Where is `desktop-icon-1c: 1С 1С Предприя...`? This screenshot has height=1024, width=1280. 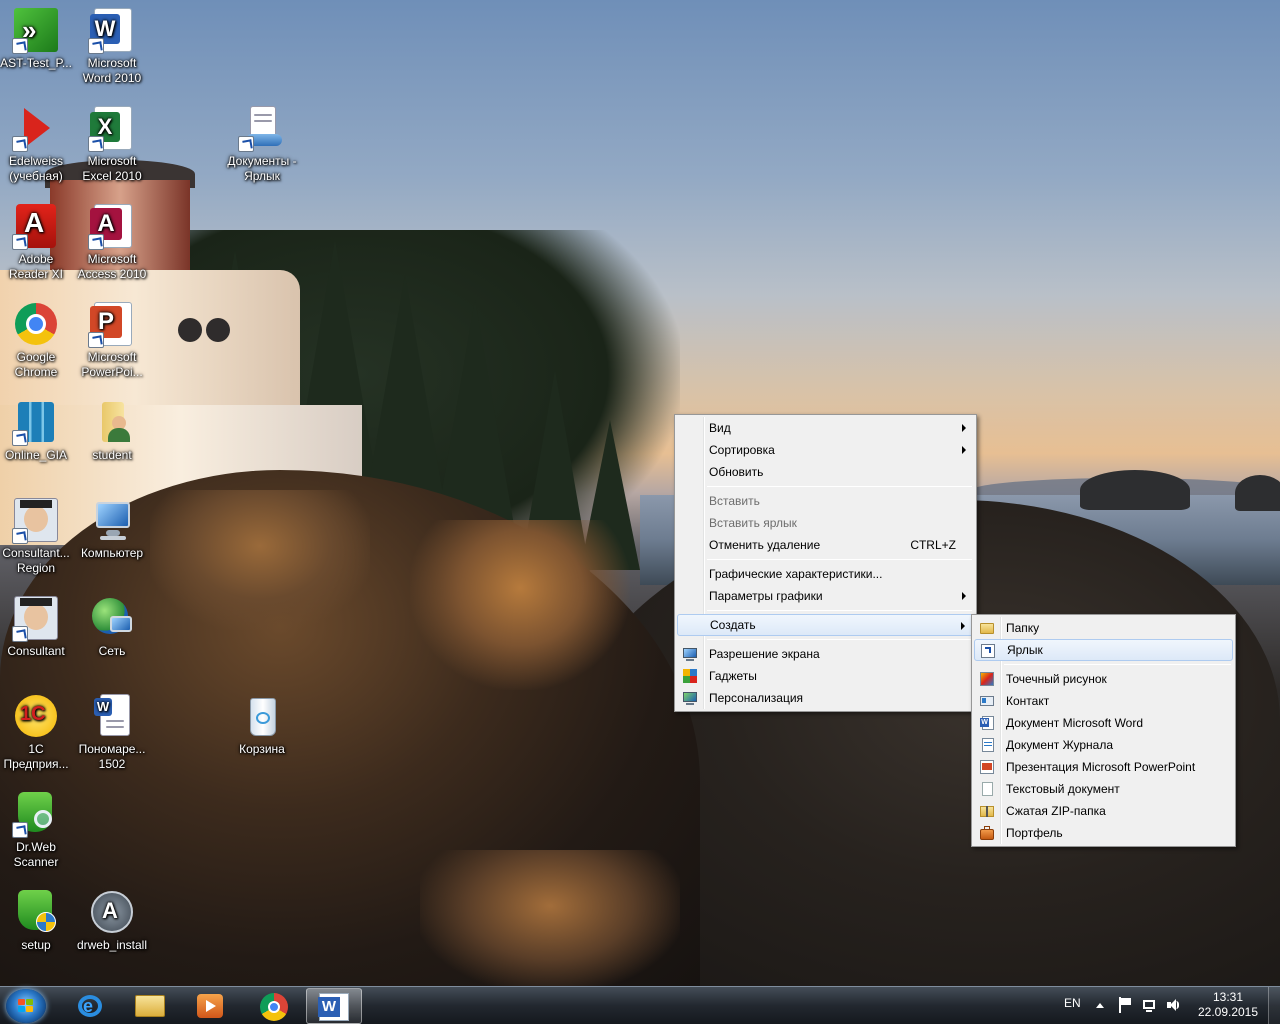 desktop-icon-1c: 1С 1С Предприя... is located at coordinates (37, 732).